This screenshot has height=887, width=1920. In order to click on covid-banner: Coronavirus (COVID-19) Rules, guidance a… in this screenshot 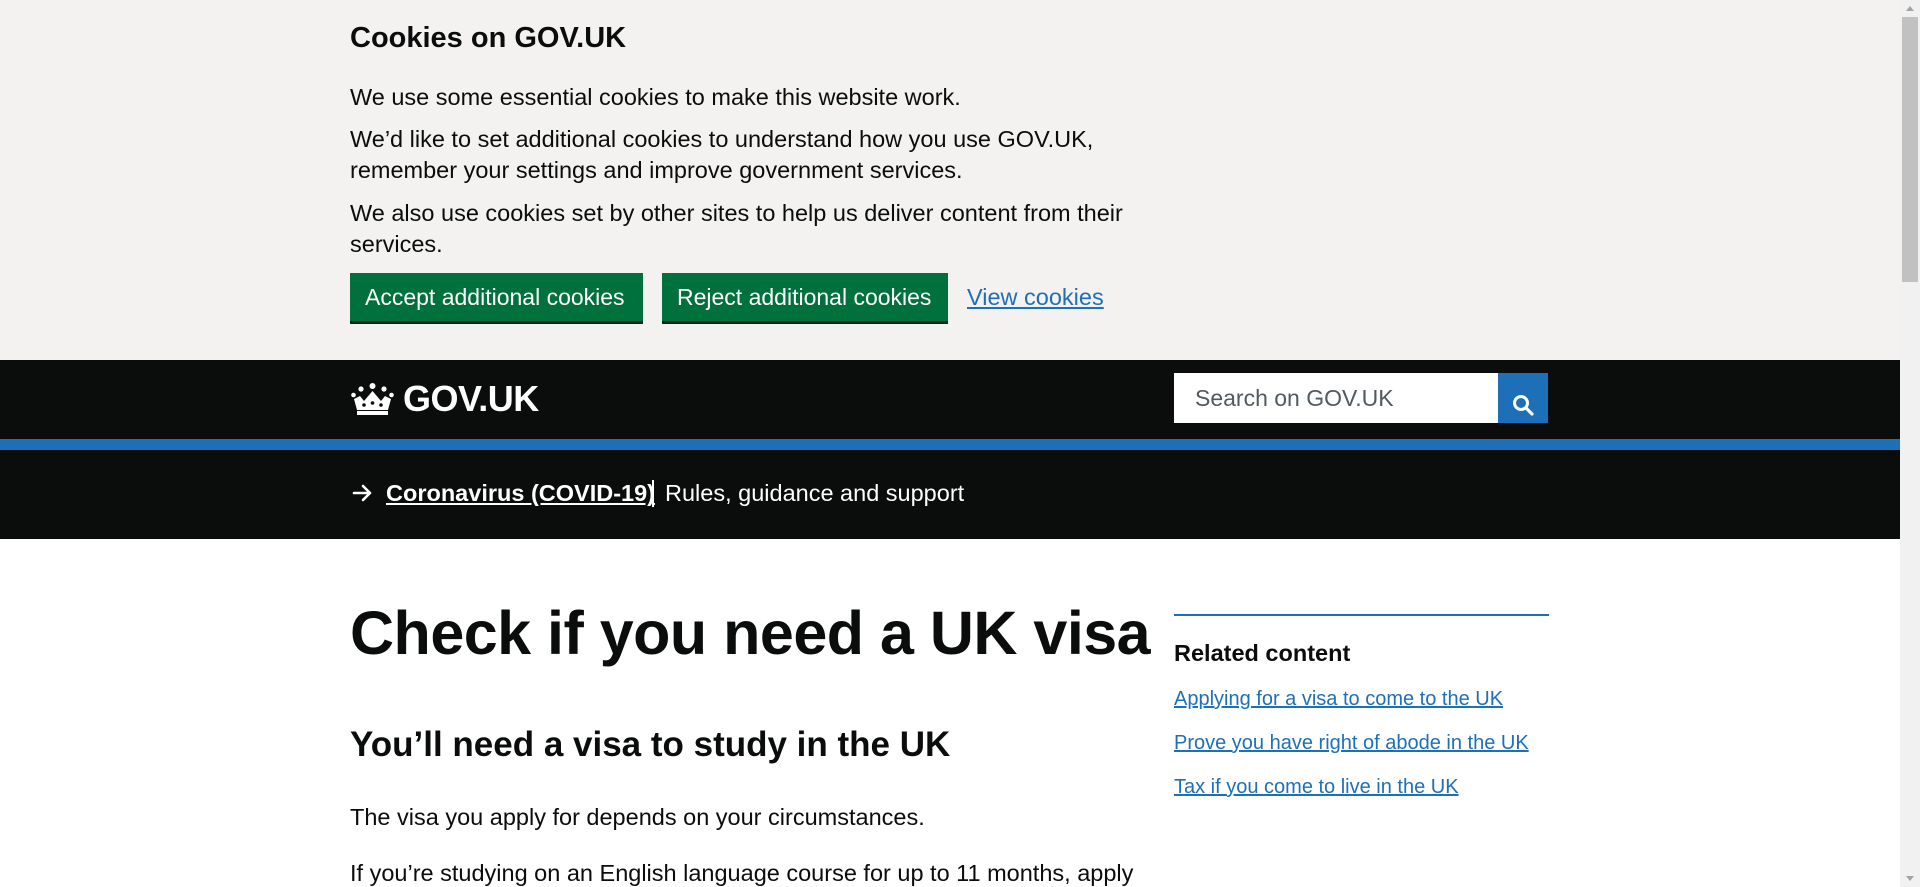, I will do `click(950, 494)`.